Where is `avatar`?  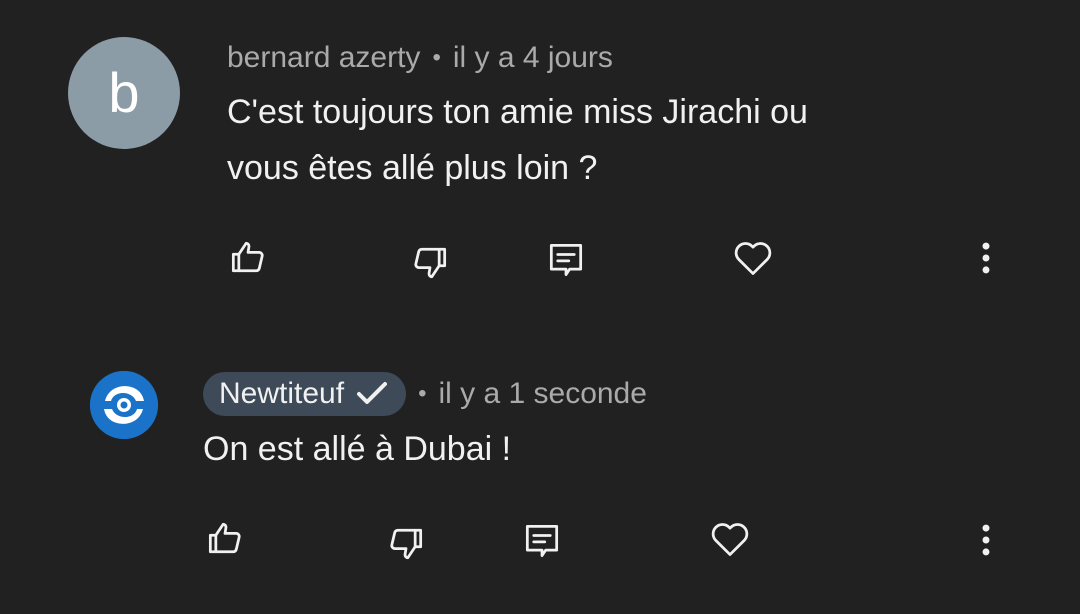 avatar is located at coordinates (124, 405).